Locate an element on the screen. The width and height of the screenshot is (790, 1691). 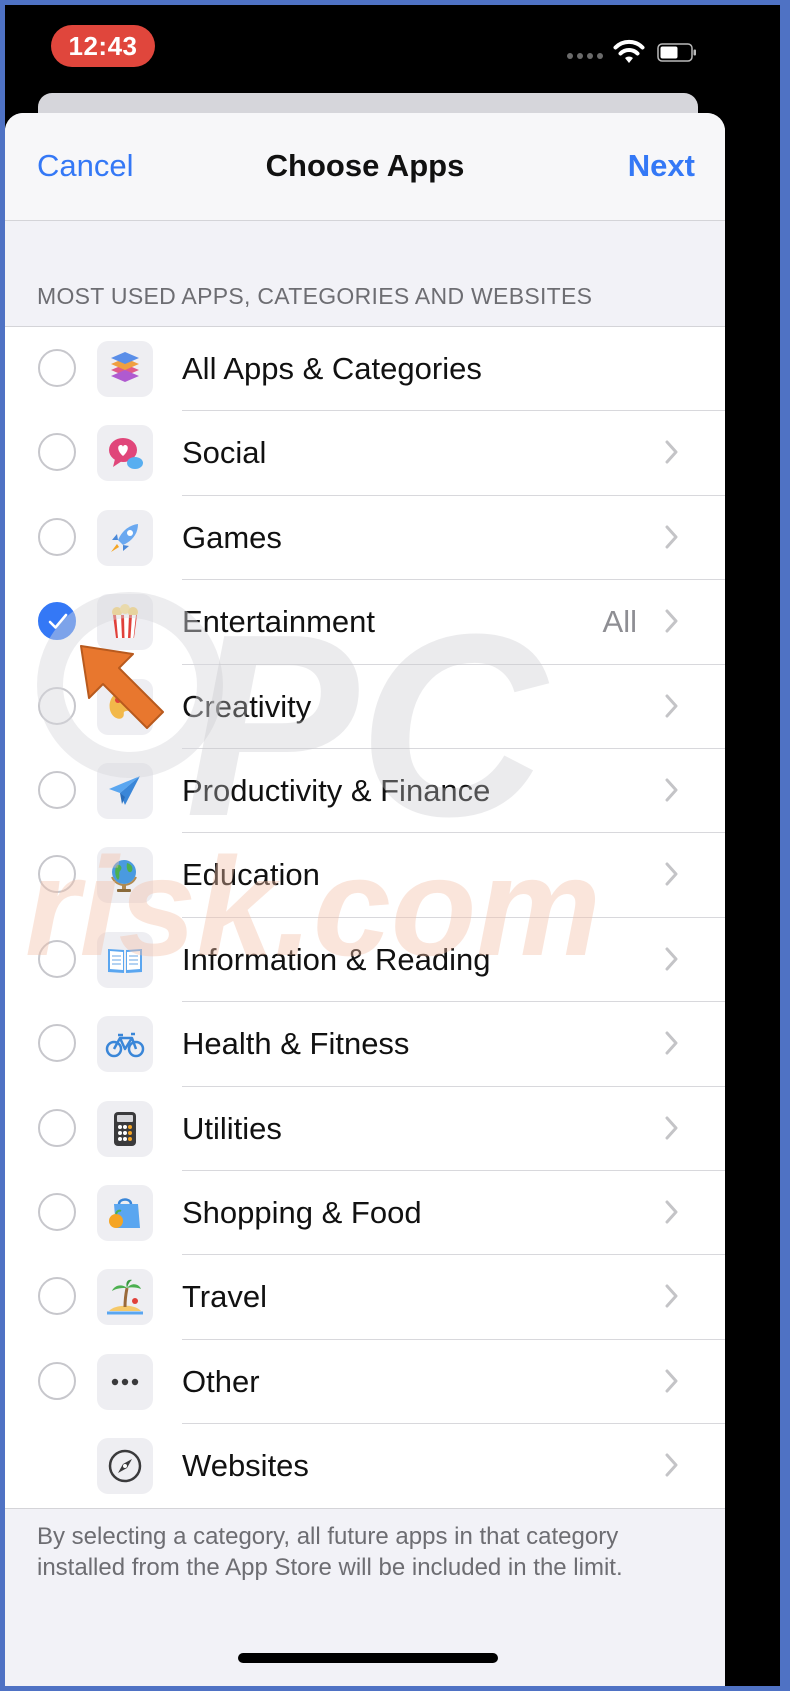
selection-detail: All is located at coordinates (619, 622).